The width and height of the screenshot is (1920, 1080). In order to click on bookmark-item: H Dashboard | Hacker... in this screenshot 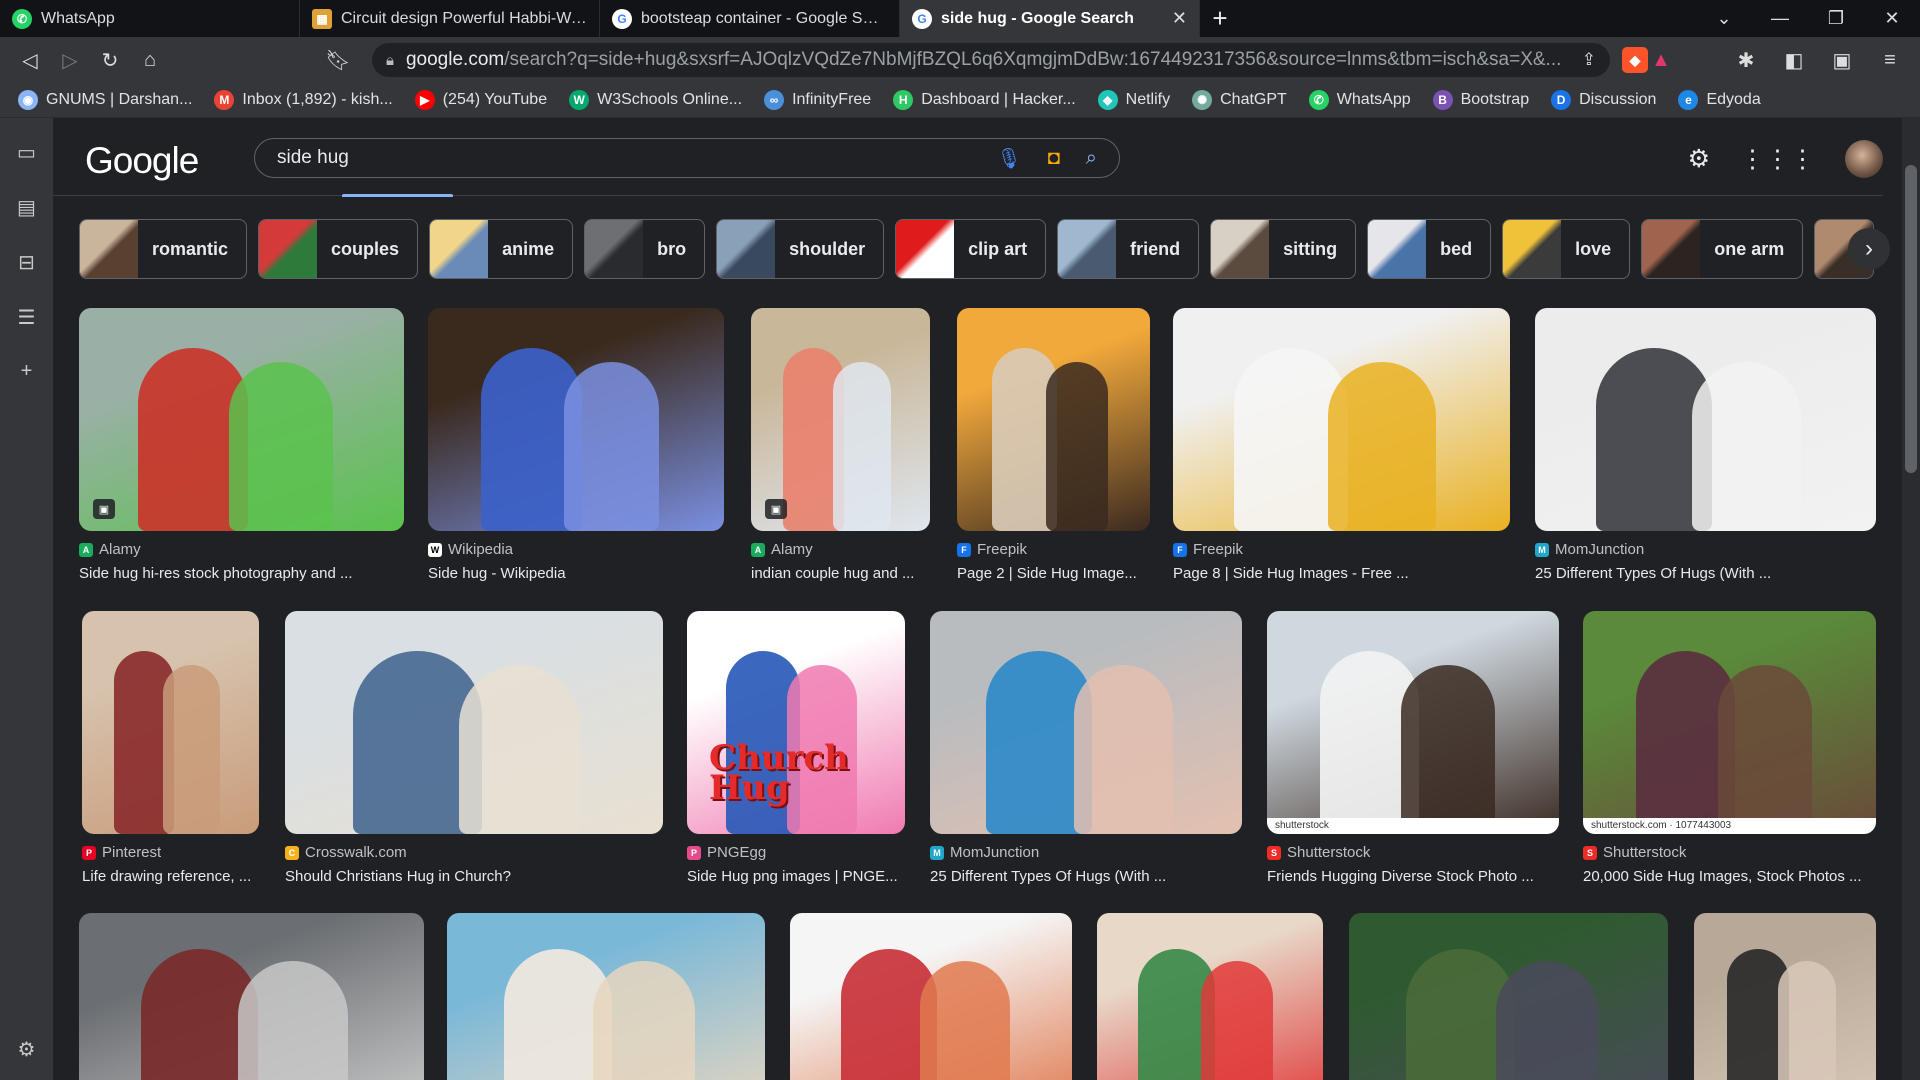, I will do `click(984, 100)`.